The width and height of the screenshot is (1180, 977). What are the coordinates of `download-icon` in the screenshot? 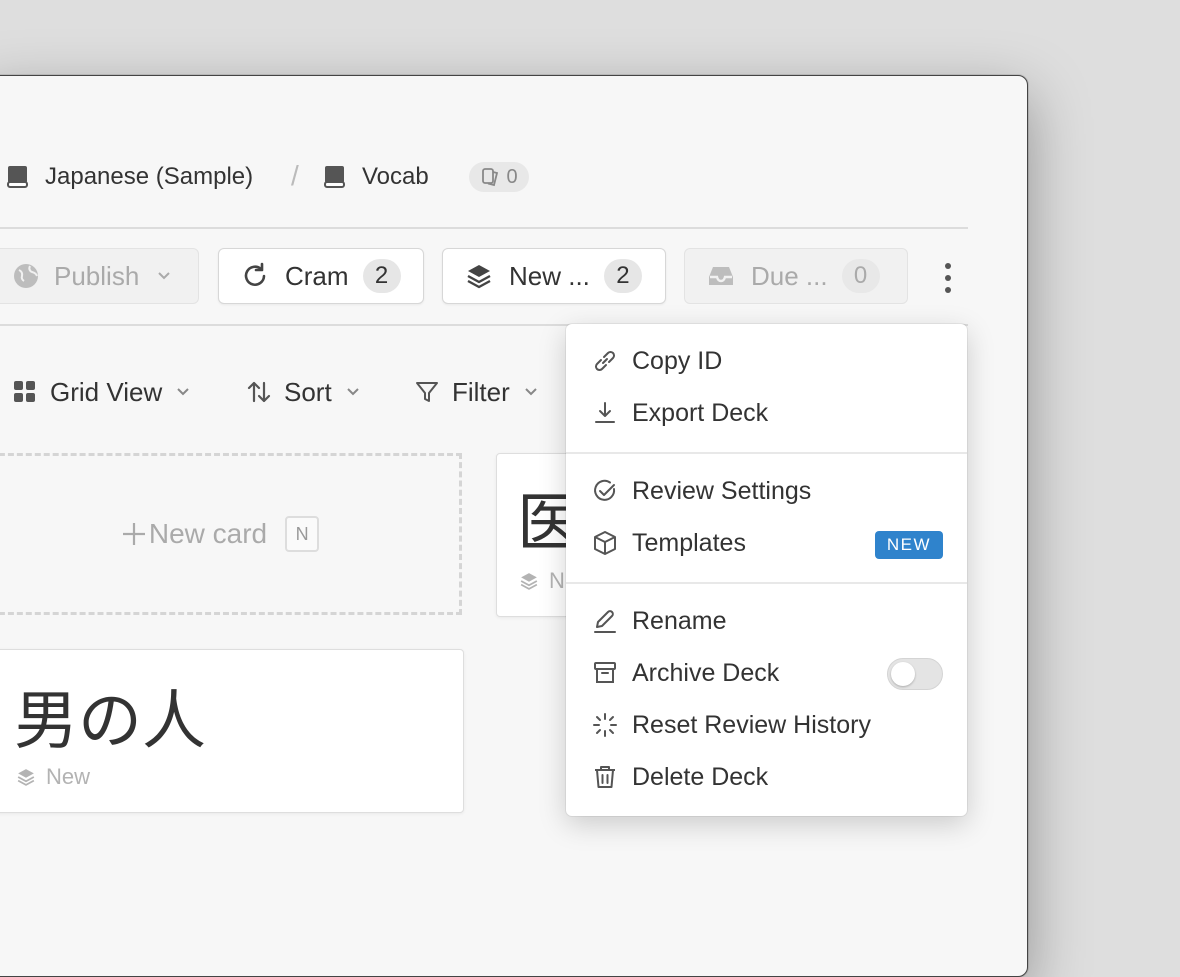 It's located at (605, 412).